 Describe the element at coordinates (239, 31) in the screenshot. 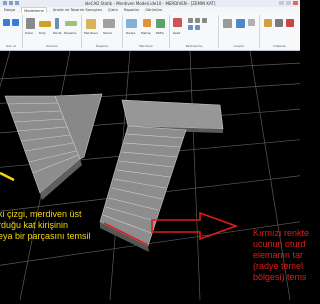

I see `ribbon-group-araclar: Araçlar` at that location.